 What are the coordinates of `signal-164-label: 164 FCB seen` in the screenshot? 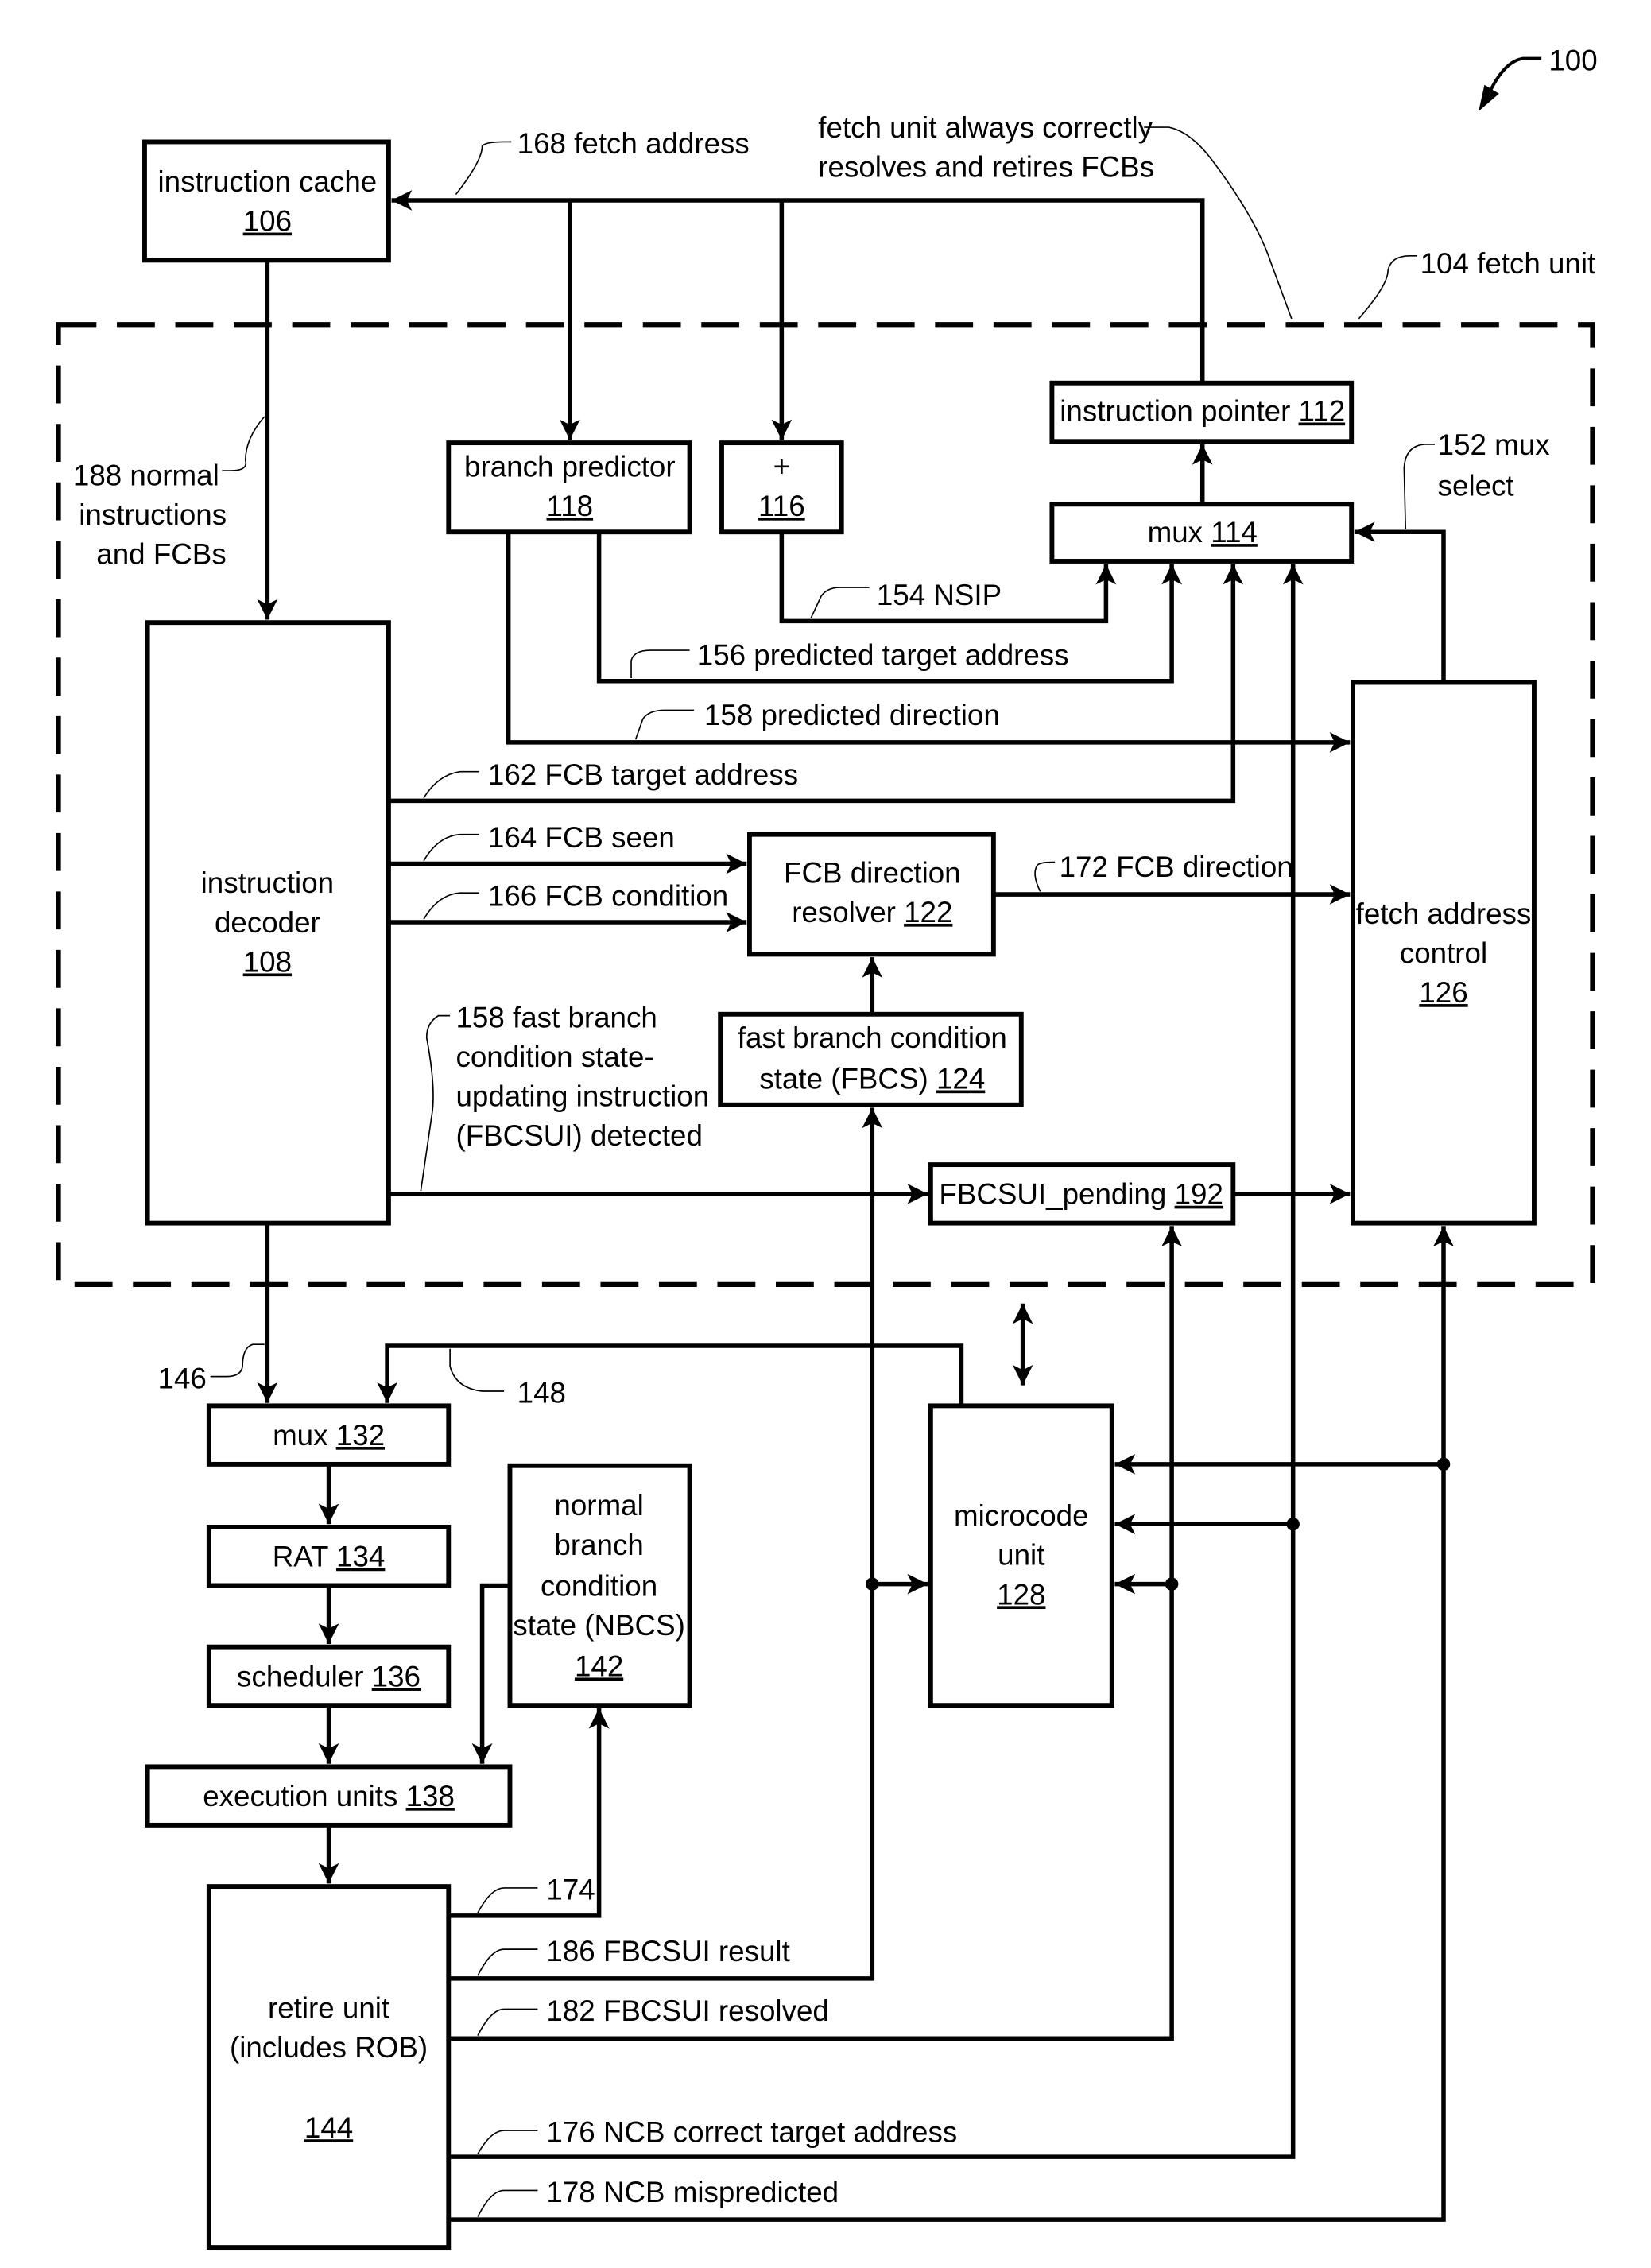 It's located at (582, 837).